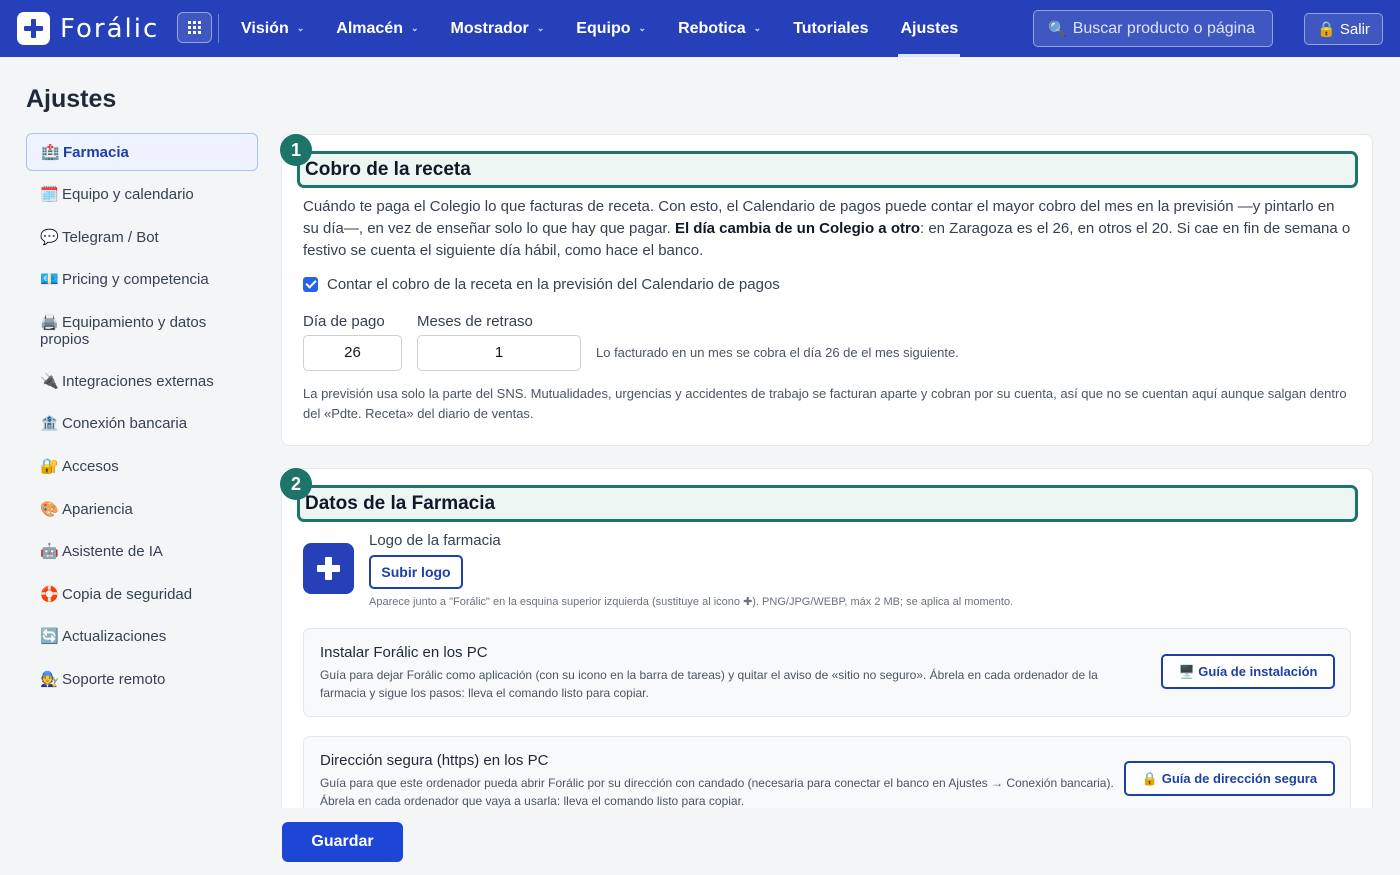  Describe the element at coordinates (416, 572) in the screenshot. I see `upload-logo-button: Subir logo` at that location.